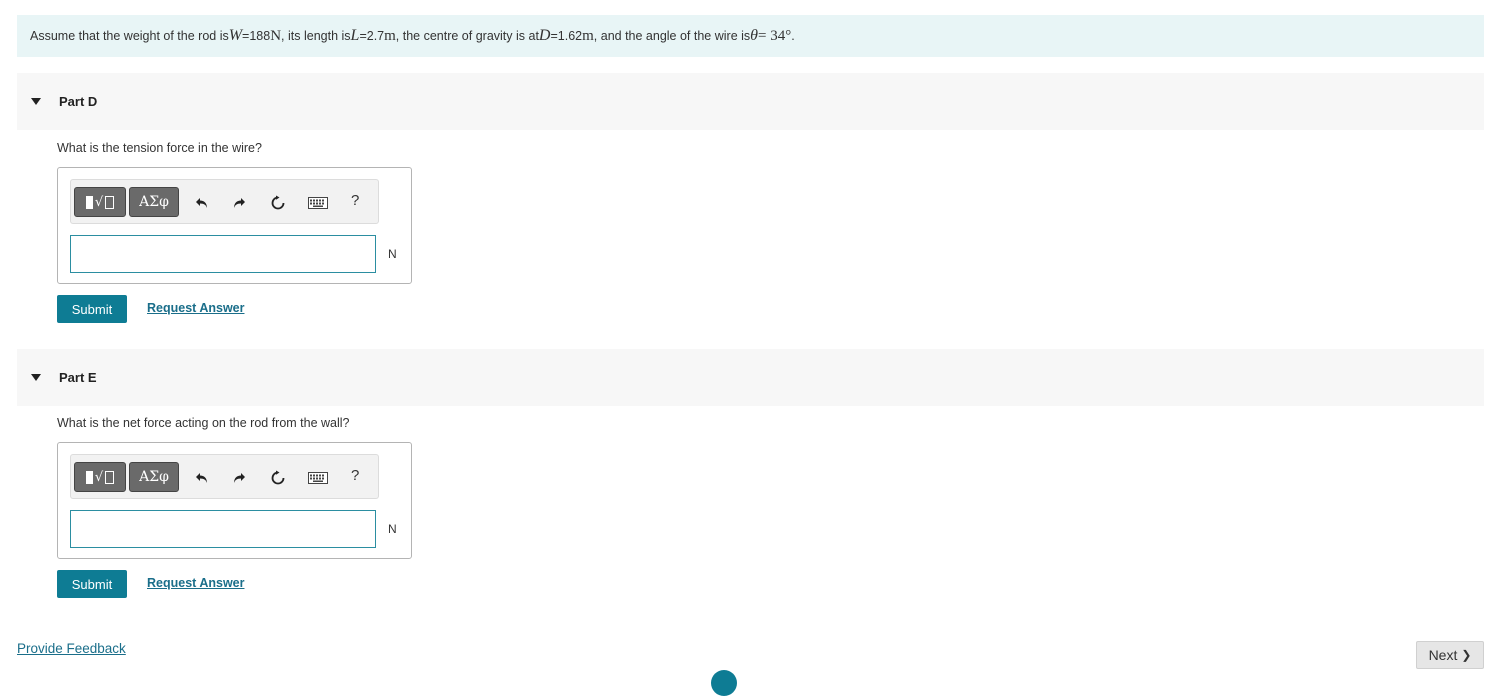 The width and height of the screenshot is (1496, 696). Describe the element at coordinates (467, 36) in the screenshot. I see `intro-text-5: , the centre of gravity is at` at that location.